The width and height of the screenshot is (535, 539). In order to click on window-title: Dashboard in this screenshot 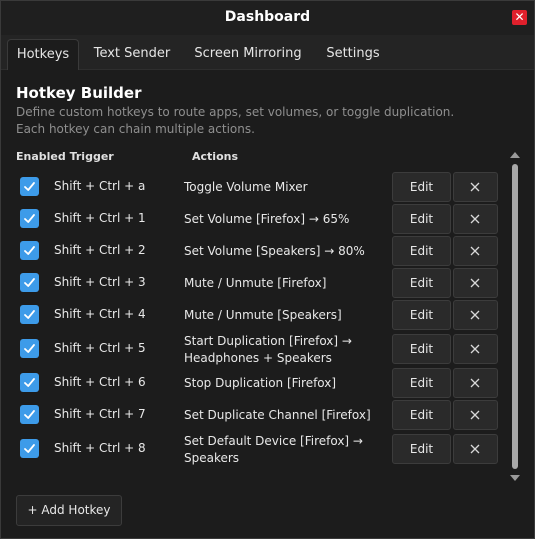, I will do `click(267, 17)`.